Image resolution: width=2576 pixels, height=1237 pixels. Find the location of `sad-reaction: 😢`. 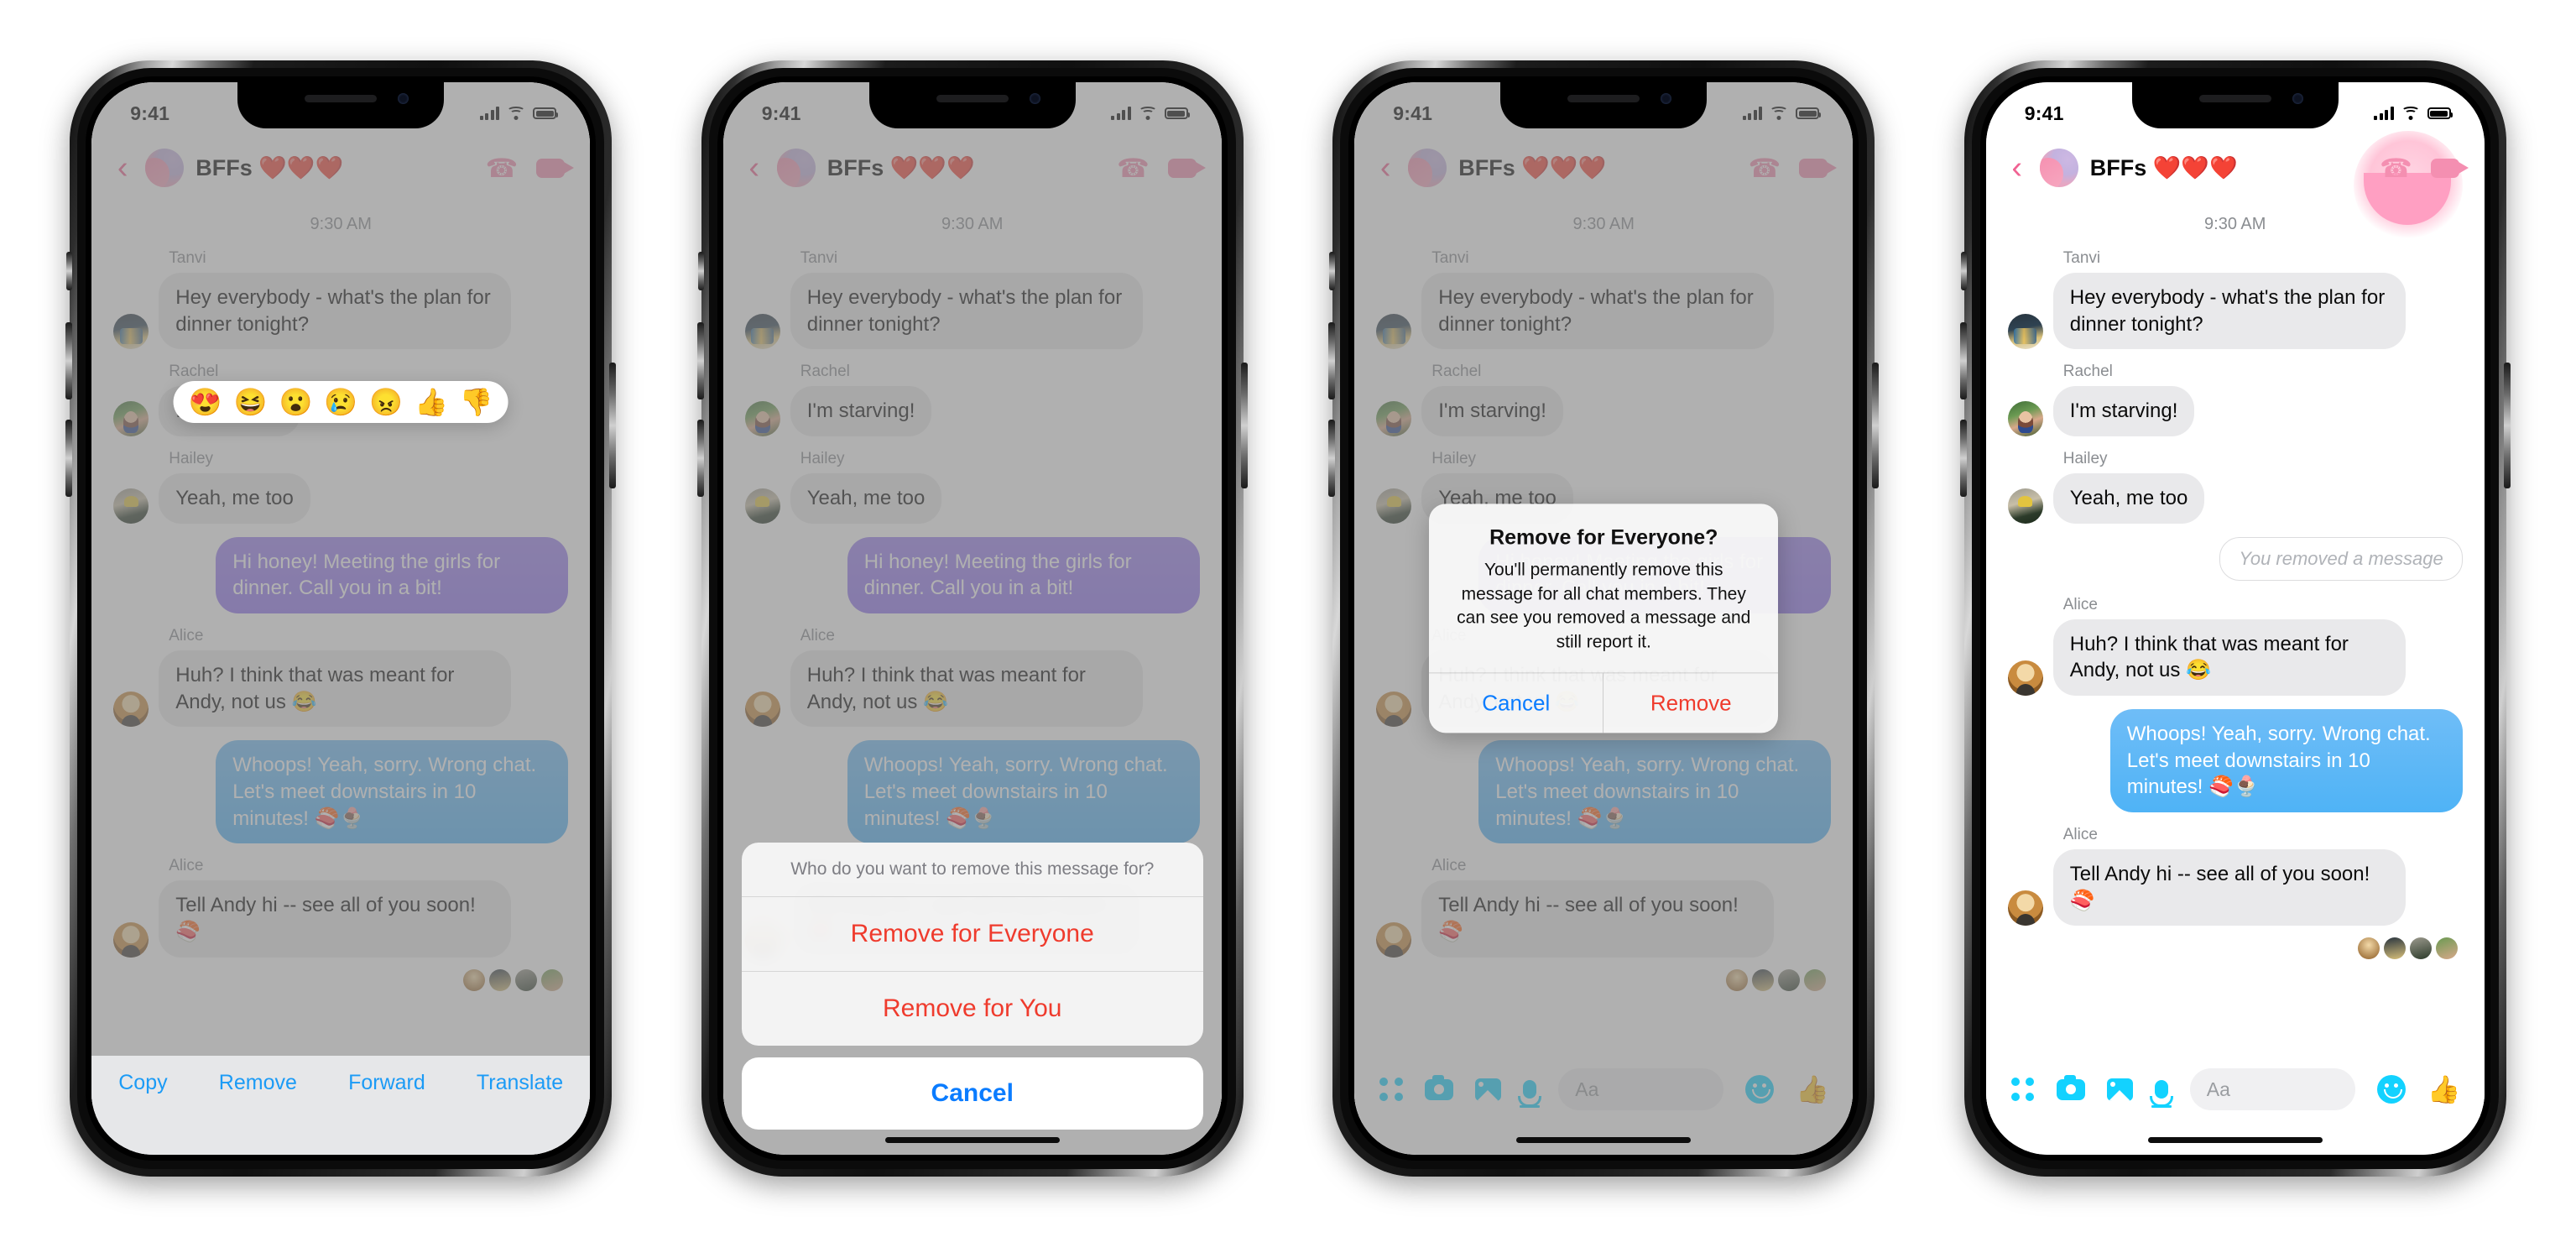

sad-reaction: 😢 is located at coordinates (340, 402).